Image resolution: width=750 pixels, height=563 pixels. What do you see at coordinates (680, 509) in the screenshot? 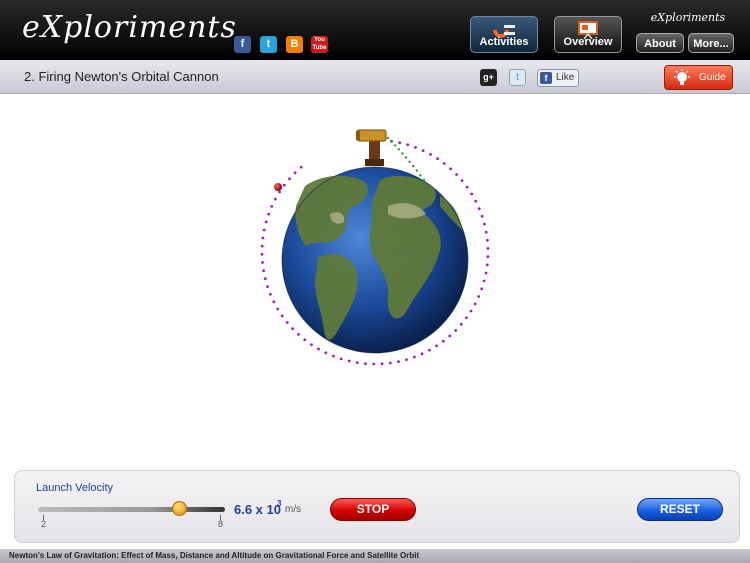
I see `reset-button: RESET` at bounding box center [680, 509].